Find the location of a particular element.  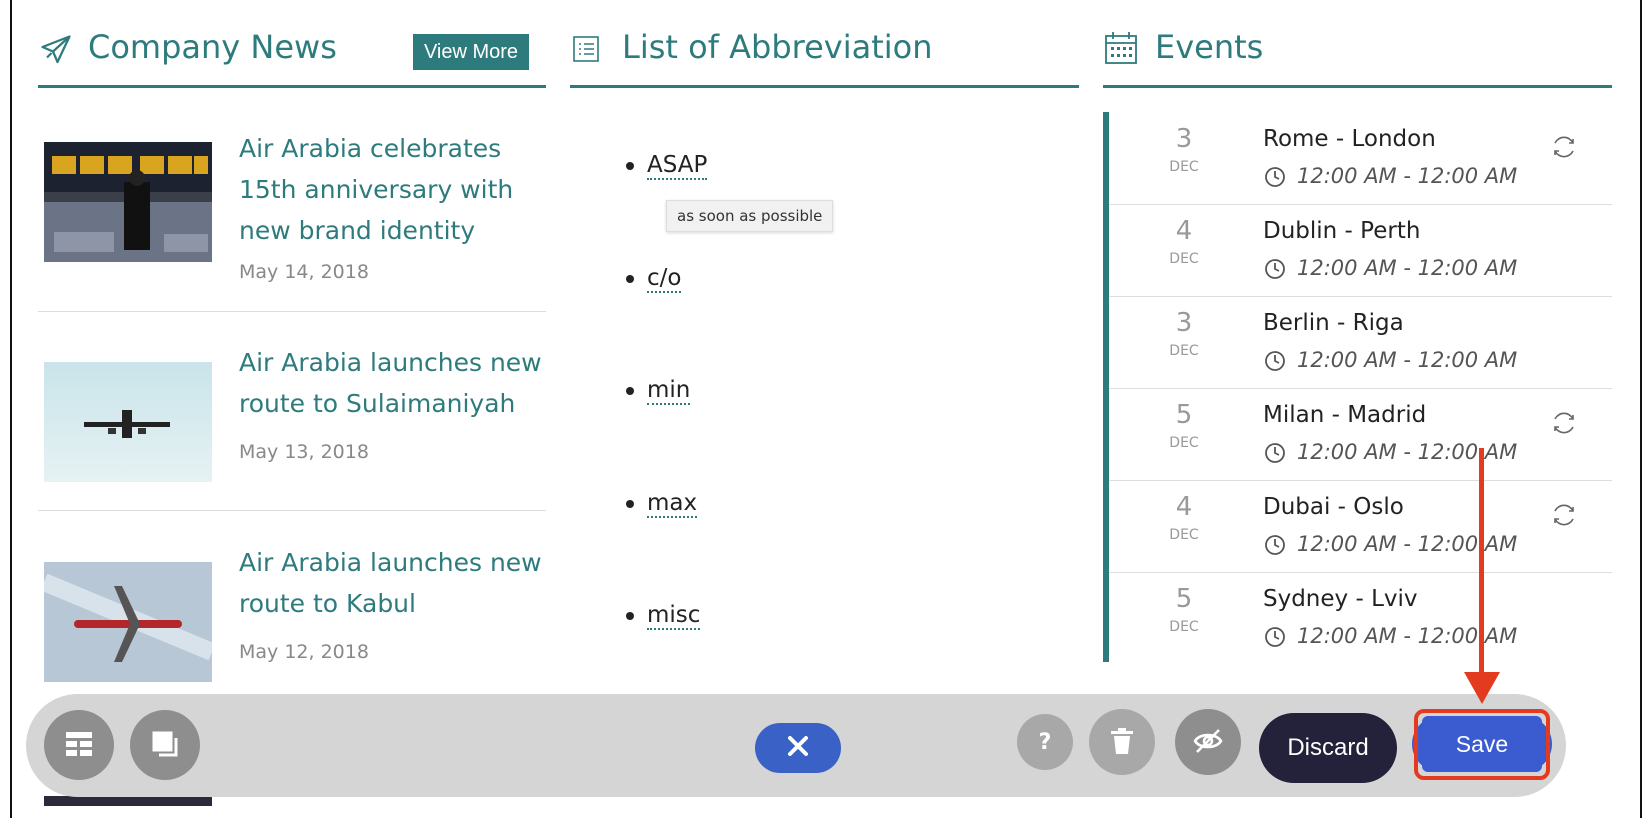

calendar-icon is located at coordinates (1121, 50).